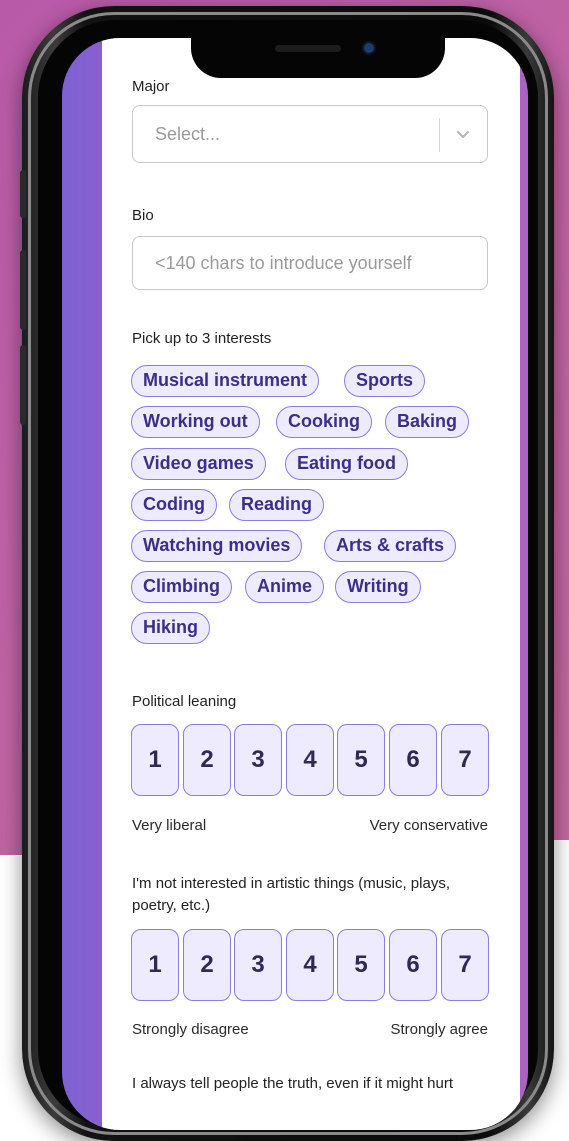  What do you see at coordinates (202, 338) in the screenshot?
I see `interests-label: Pick up to 3 interests` at bounding box center [202, 338].